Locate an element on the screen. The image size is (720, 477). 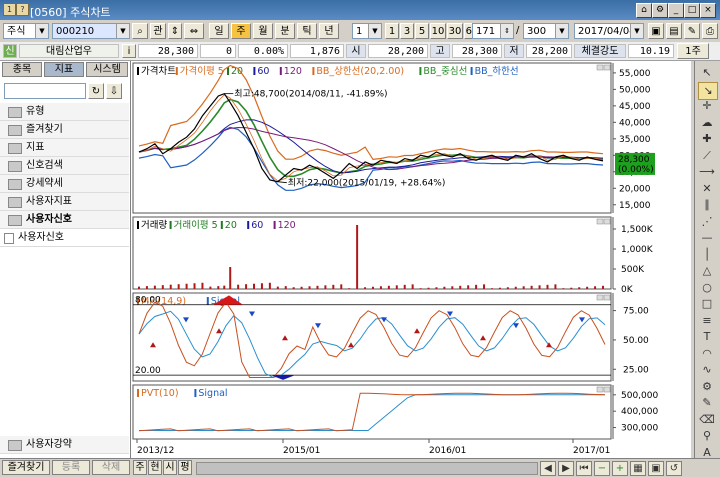
indicator-search-input is located at coordinates (45, 91).